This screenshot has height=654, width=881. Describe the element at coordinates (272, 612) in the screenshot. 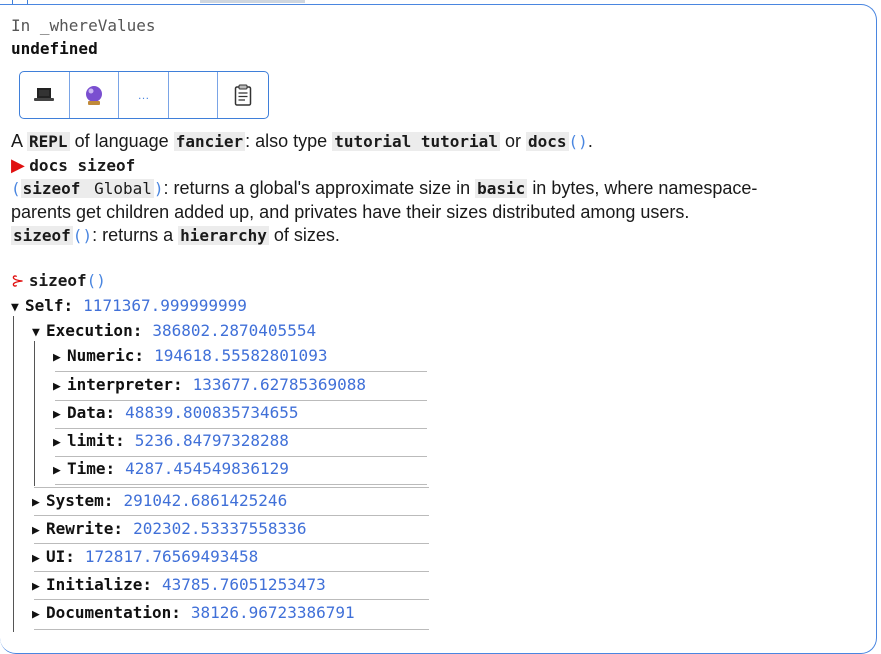

I see `tree-value: 38126.96723386791` at that location.